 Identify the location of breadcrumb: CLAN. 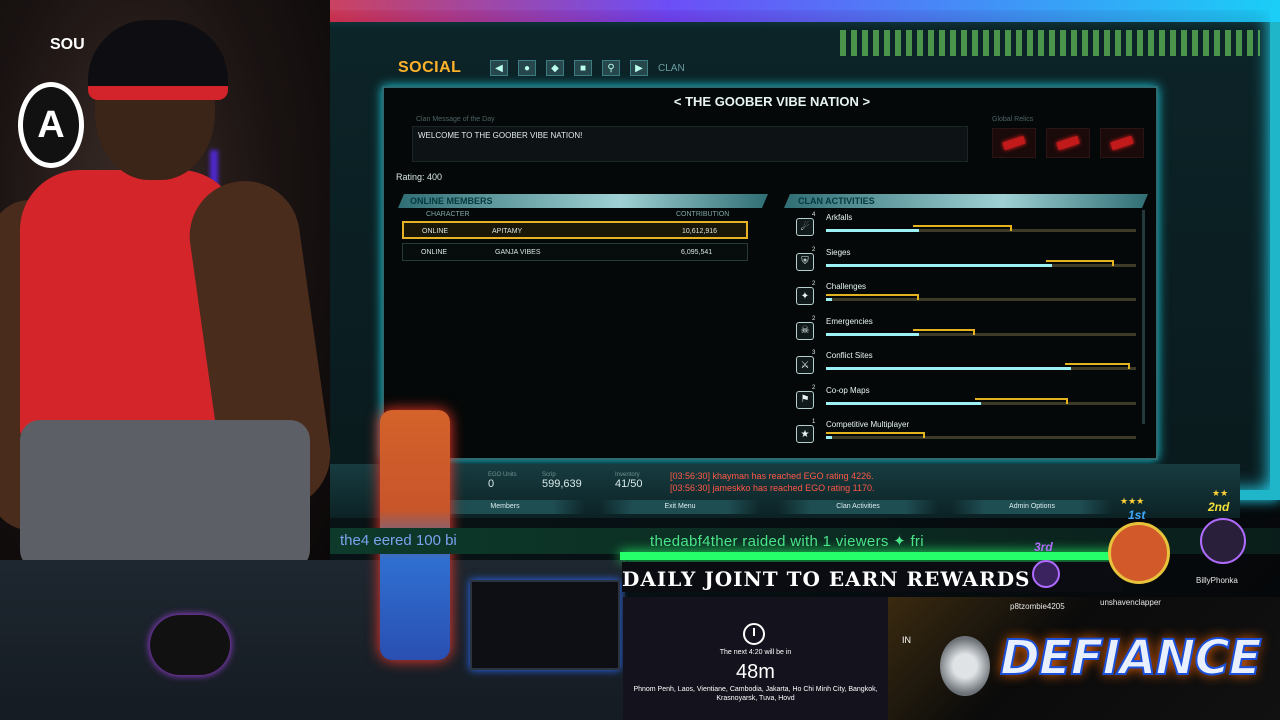
(671, 68).